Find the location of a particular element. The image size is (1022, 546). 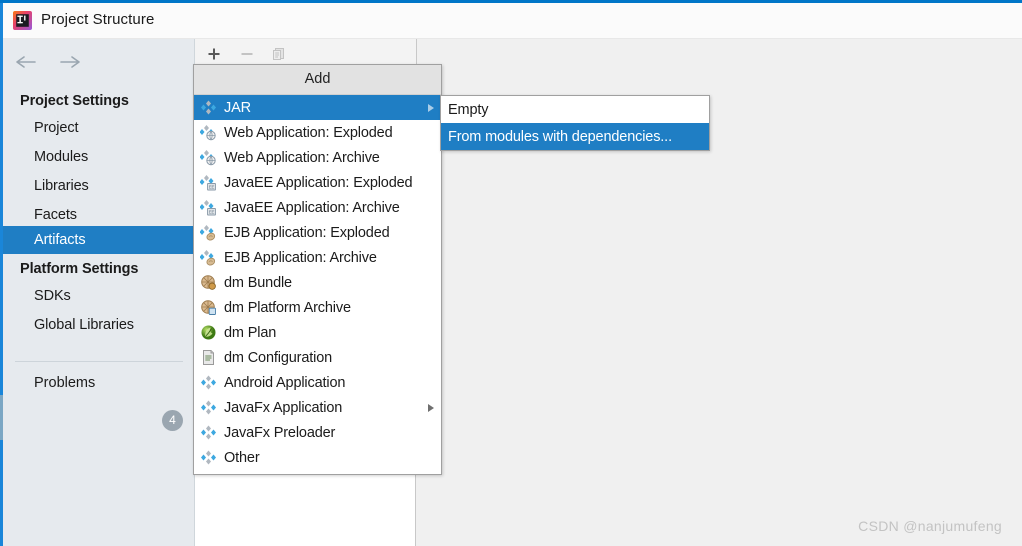

minus-icon is located at coordinates (247, 54).